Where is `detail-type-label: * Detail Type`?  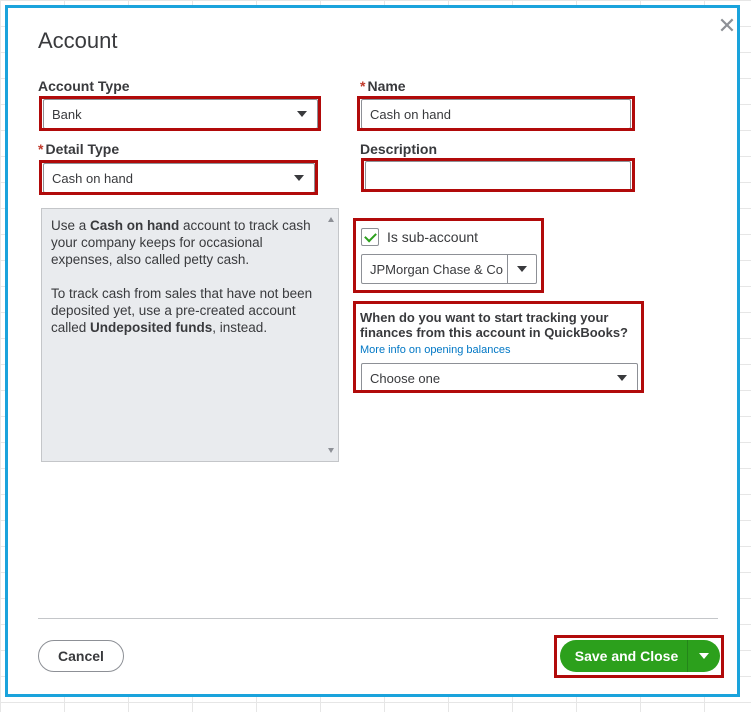
detail-type-label: * Detail Type is located at coordinates (78, 149).